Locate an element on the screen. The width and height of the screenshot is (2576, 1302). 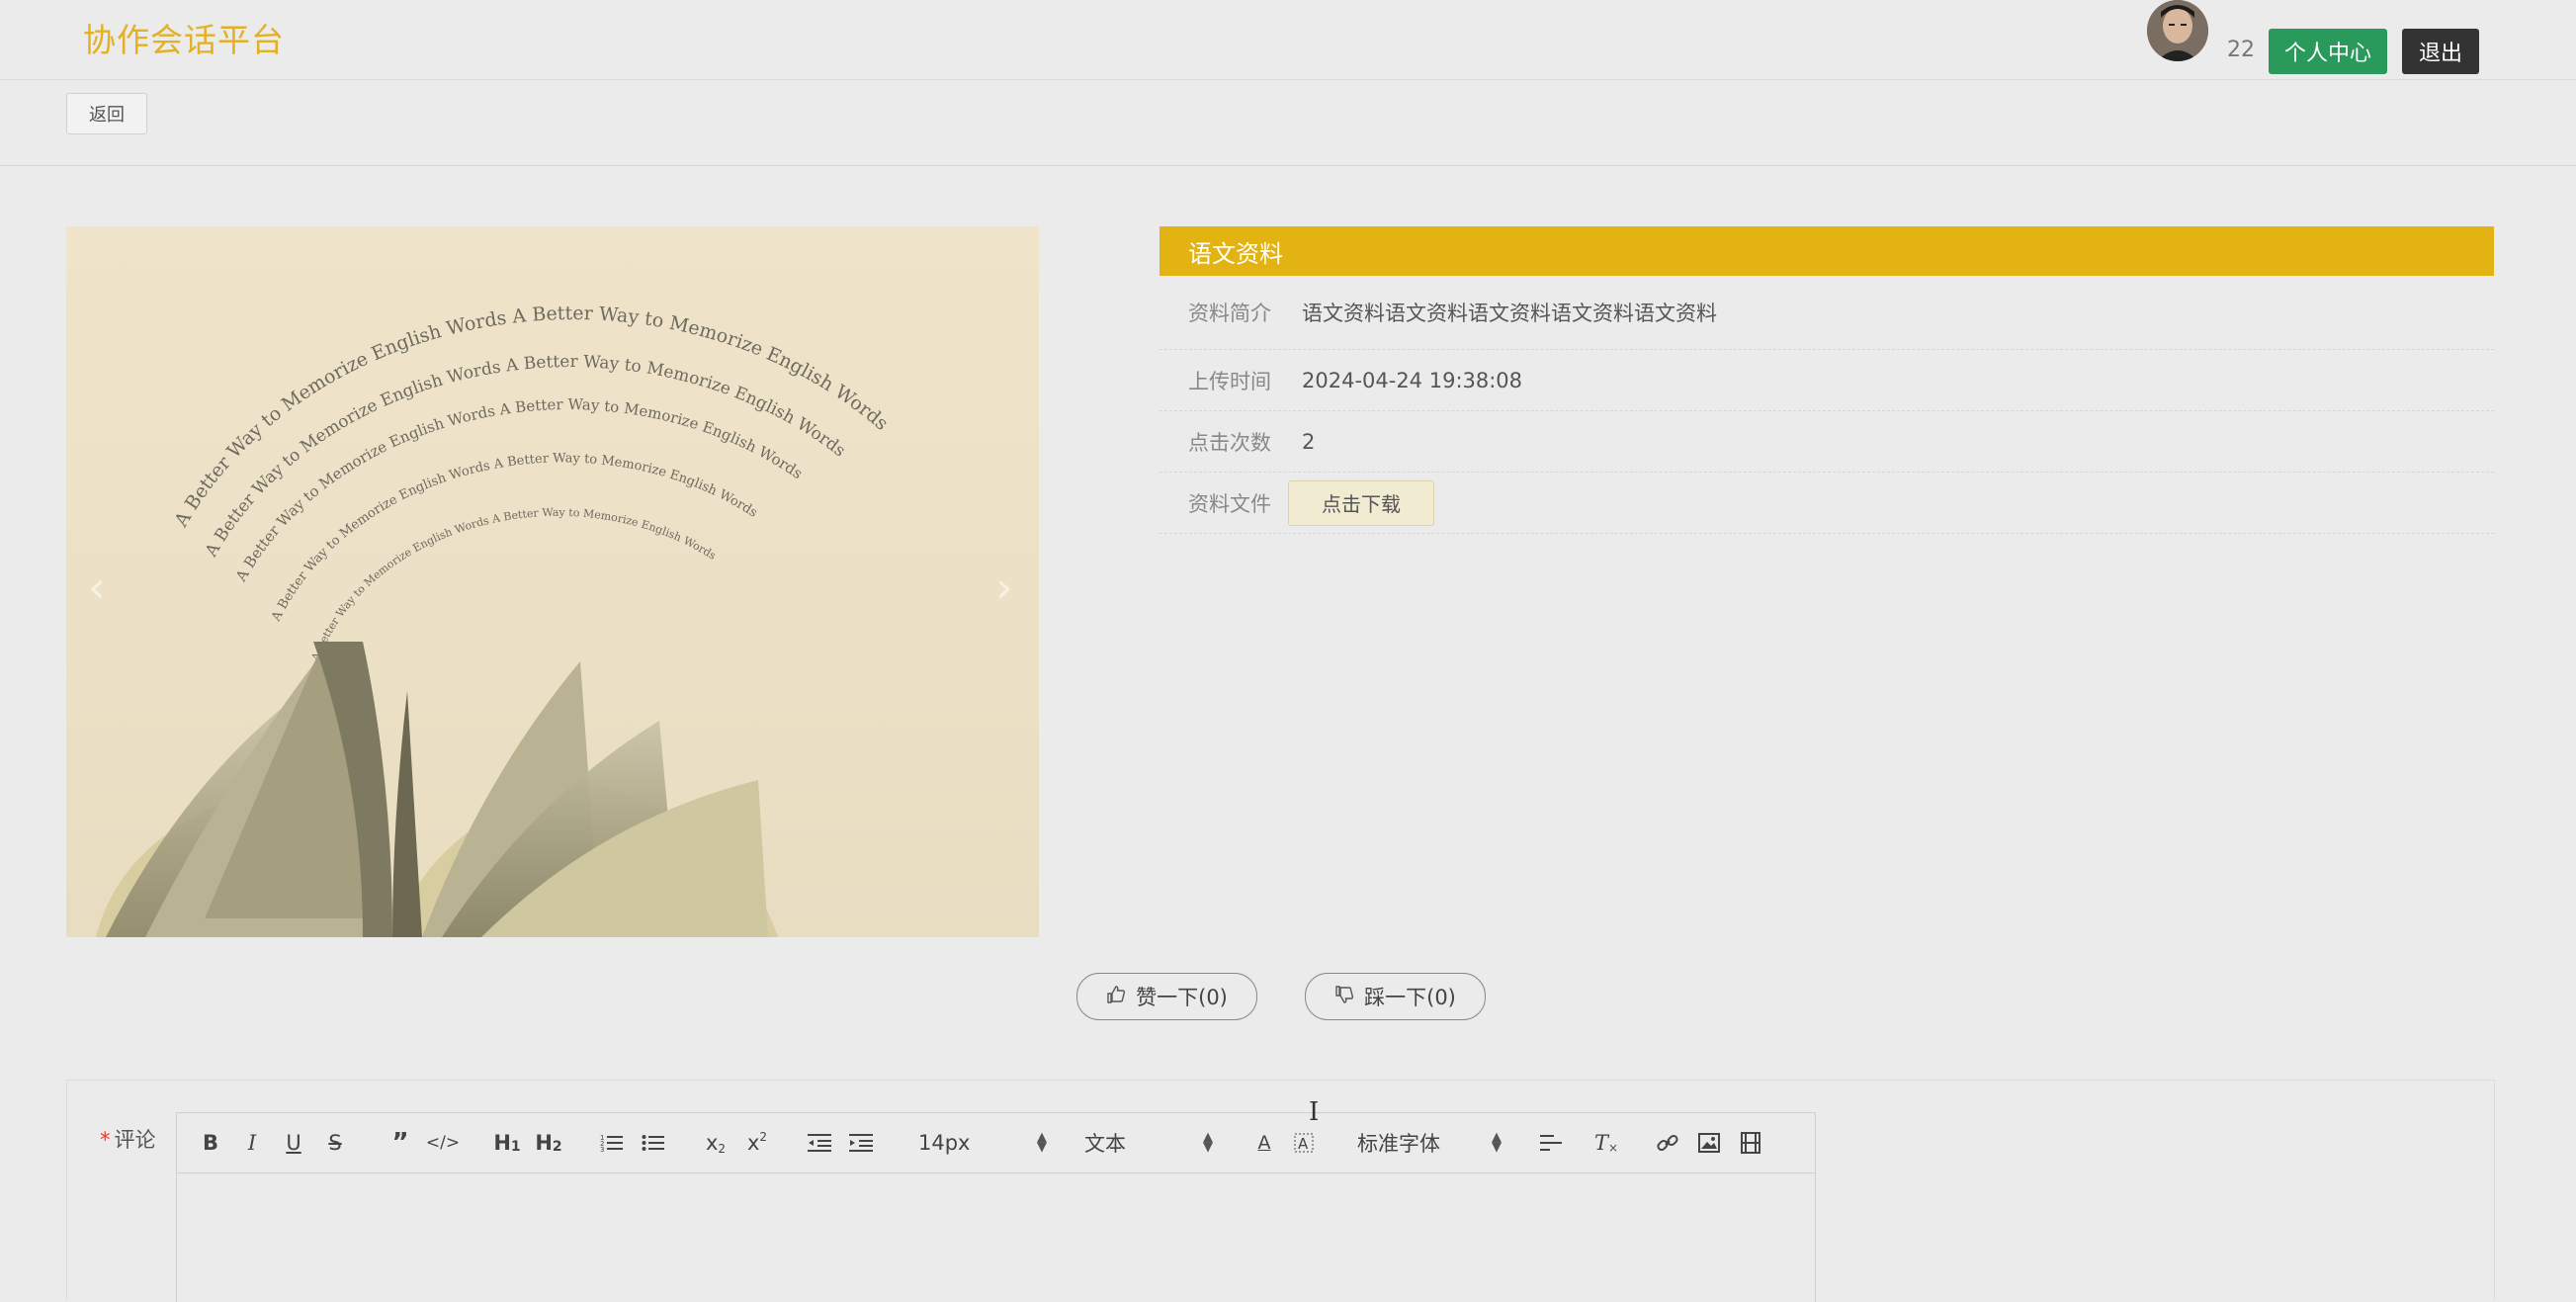
like-label: 赞一下(0) is located at coordinates (1182, 997).